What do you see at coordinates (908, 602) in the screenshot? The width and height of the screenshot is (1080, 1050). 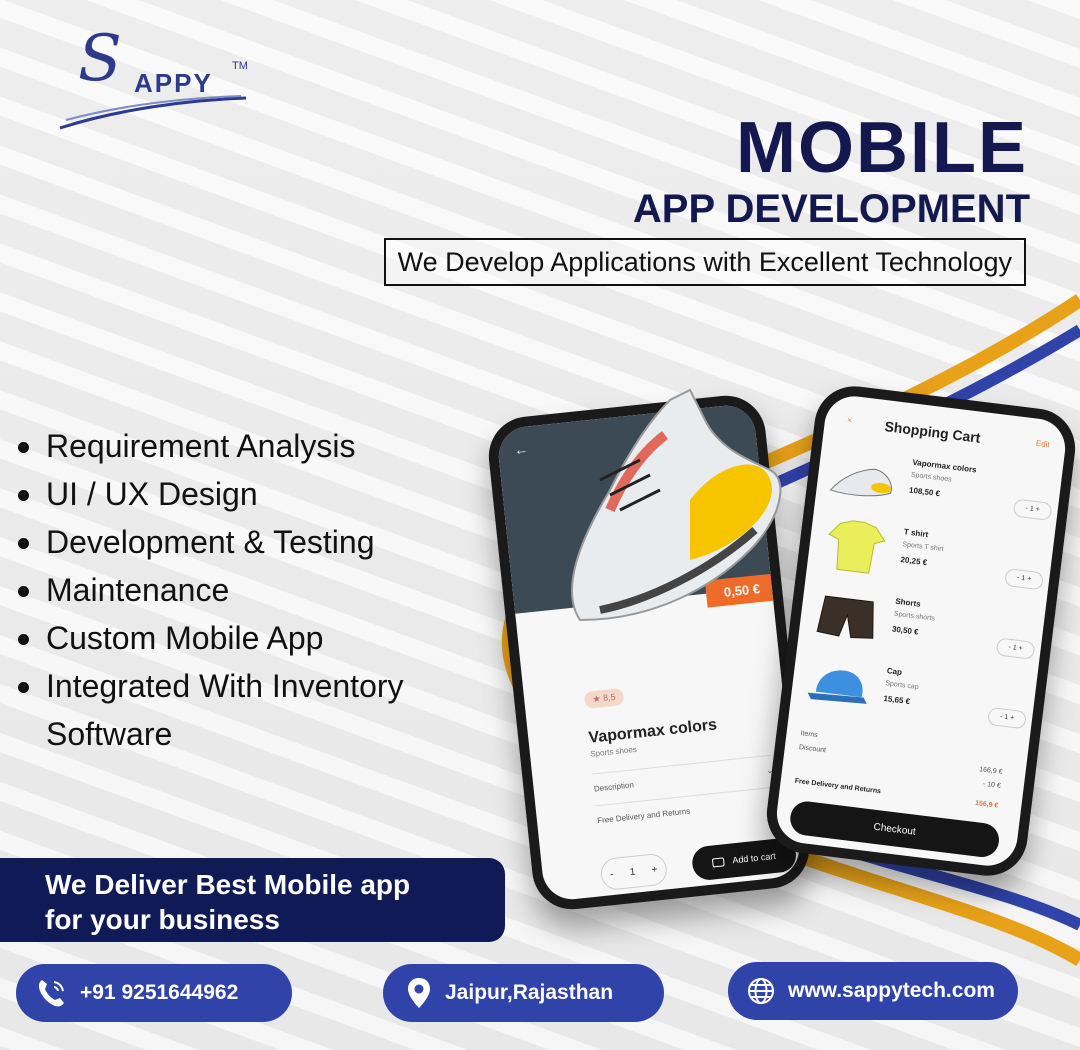 I see `item-name: Shorts` at bounding box center [908, 602].